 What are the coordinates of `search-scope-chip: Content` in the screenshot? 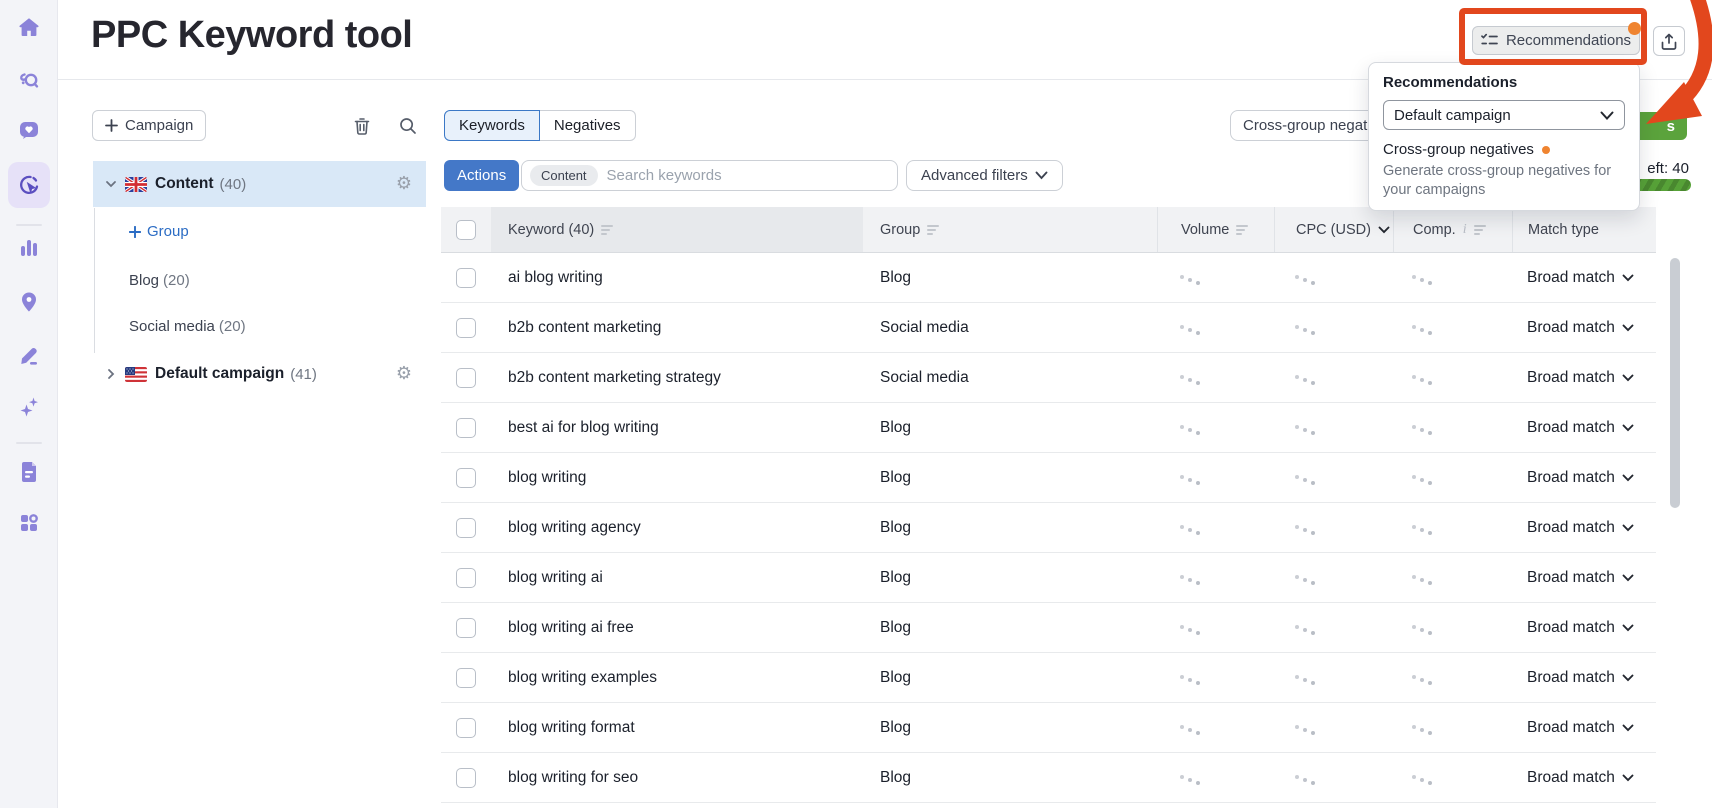 It's located at (564, 175).